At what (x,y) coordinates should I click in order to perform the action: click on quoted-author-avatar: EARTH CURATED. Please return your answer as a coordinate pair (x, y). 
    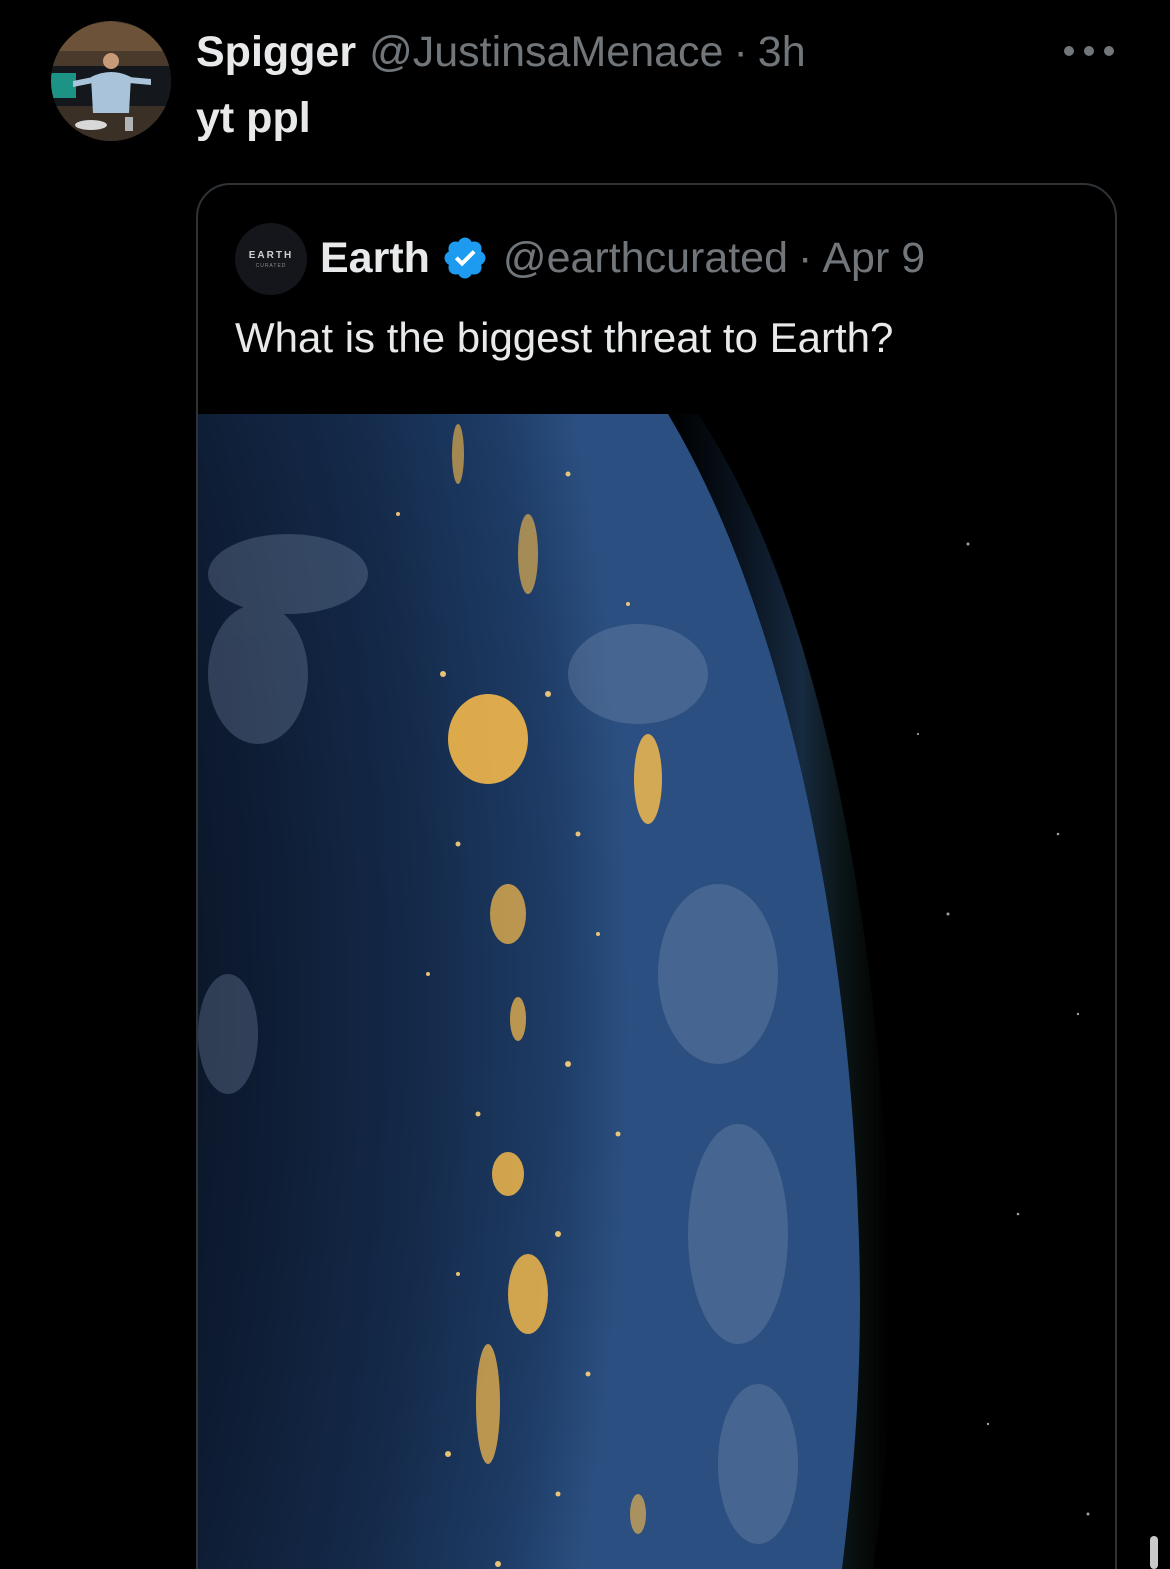
    Looking at the image, I should click on (271, 259).